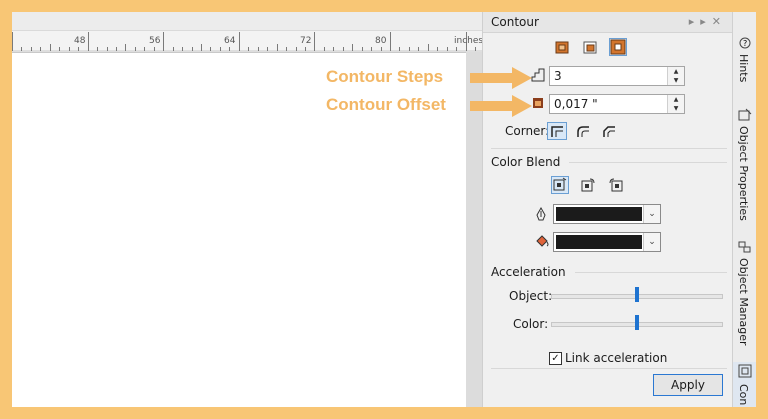 Image resolution: width=768 pixels, height=419 pixels. I want to click on corner-bevel-button, so click(609, 131).